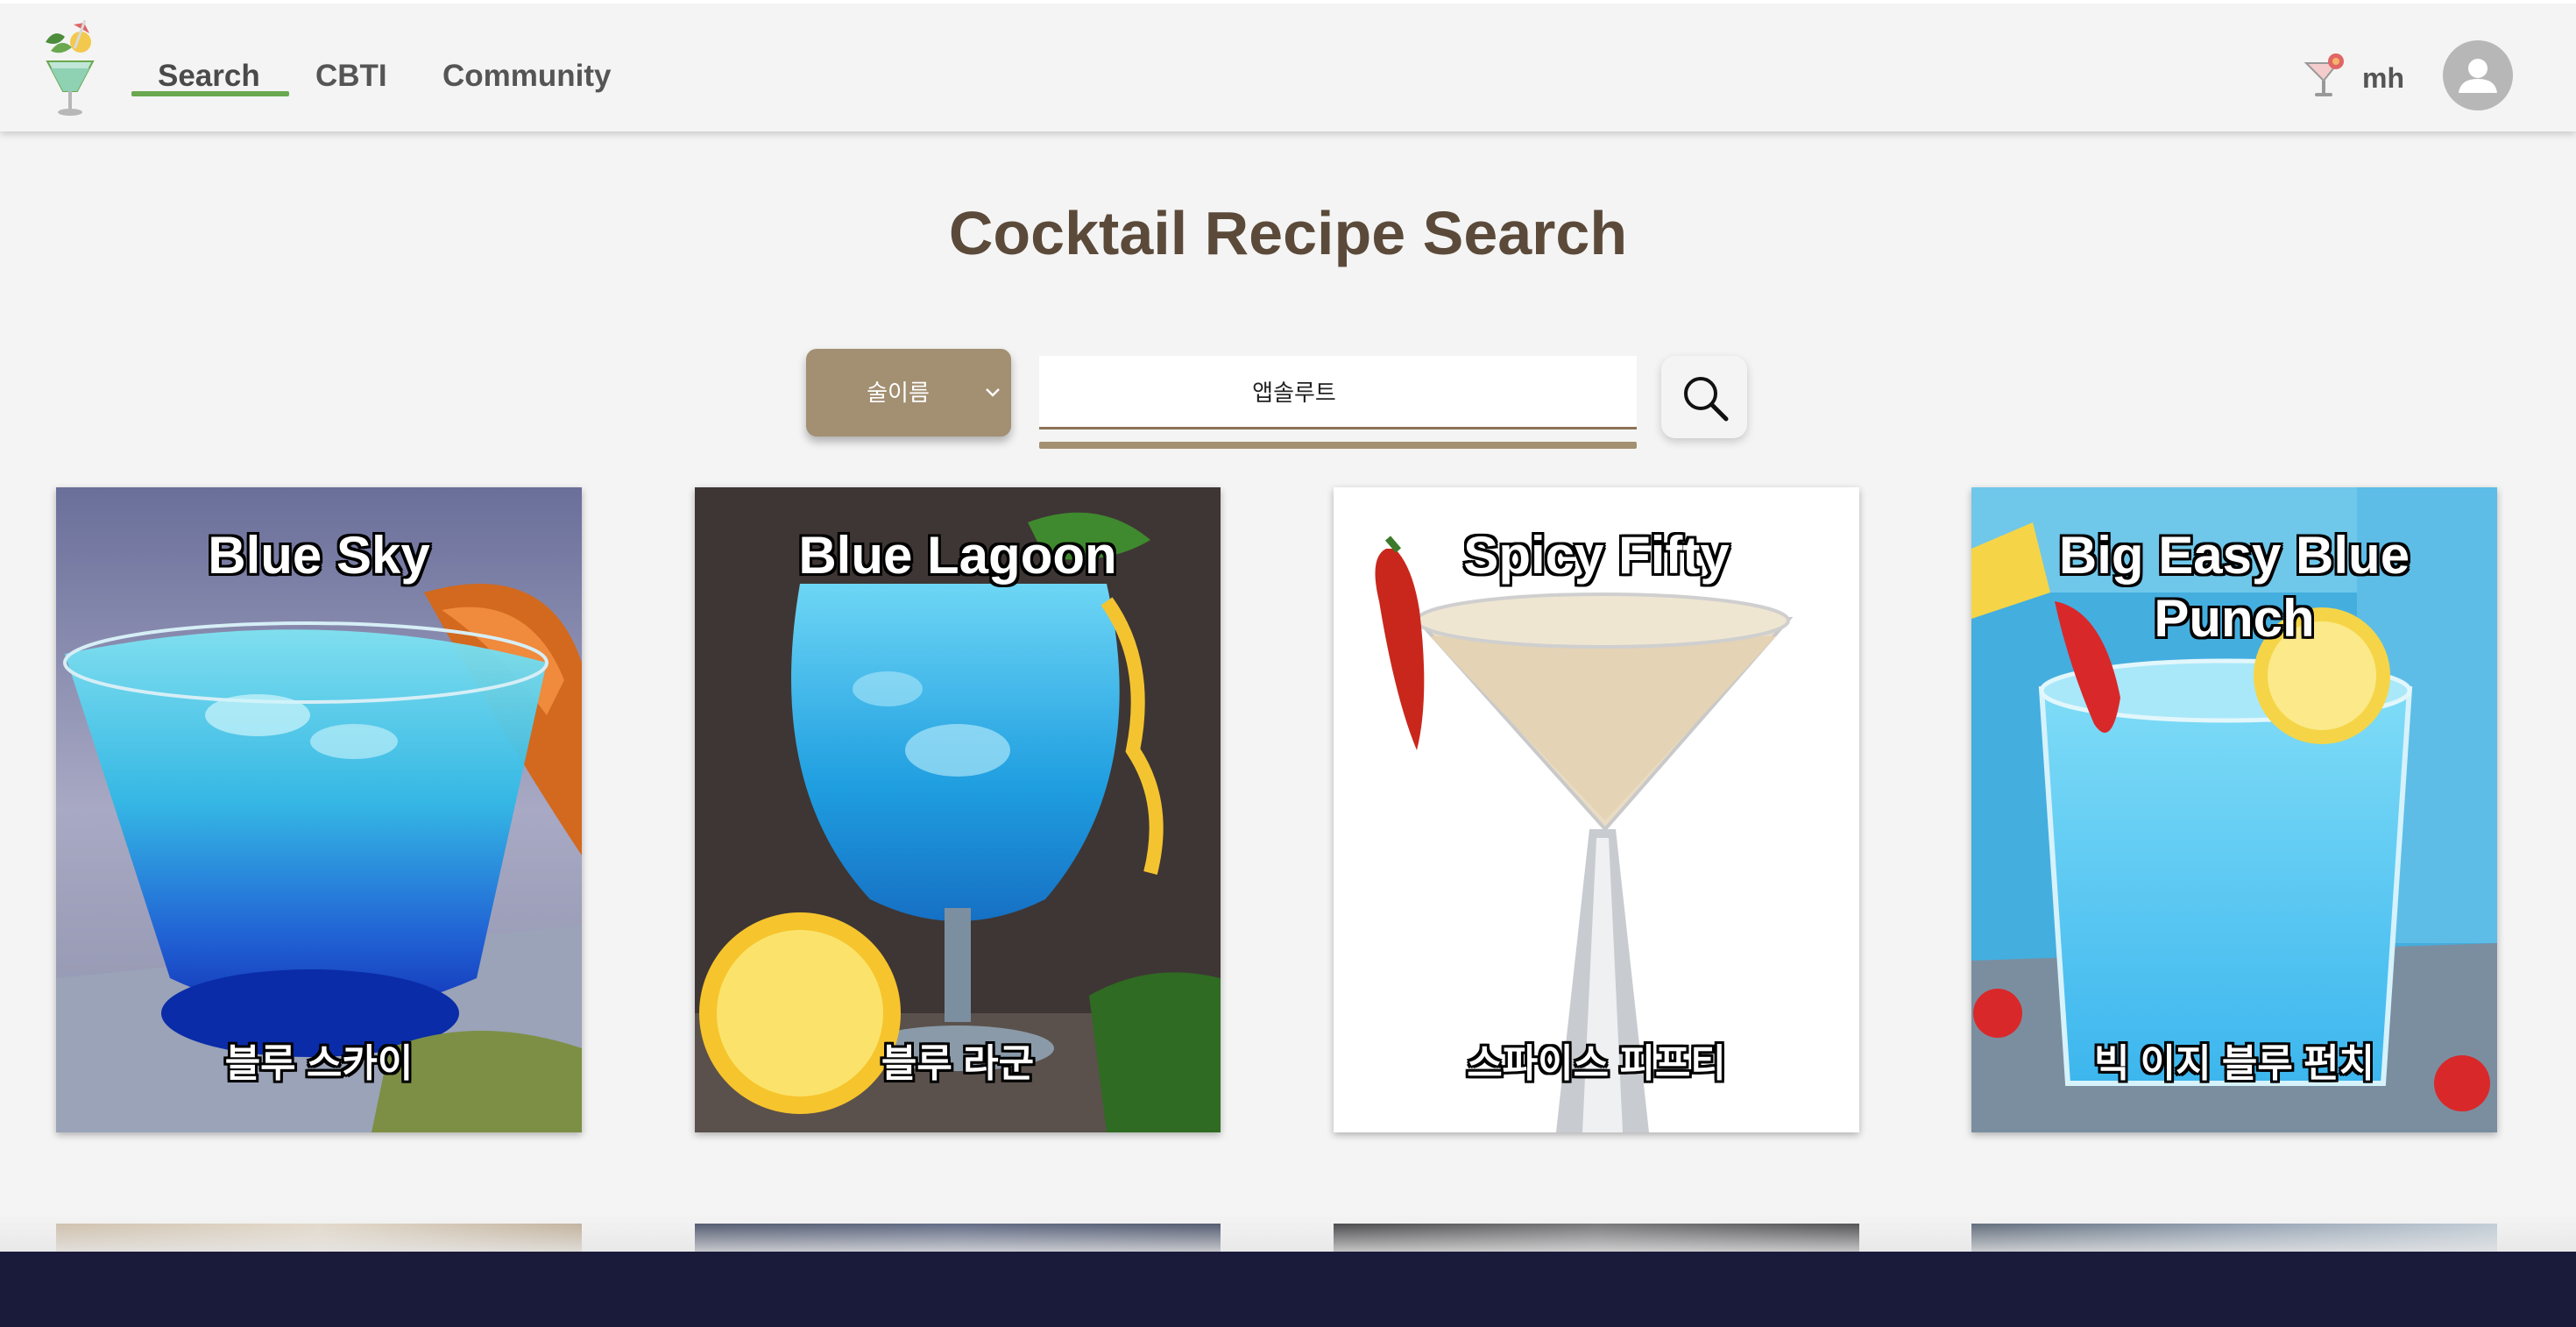 The width and height of the screenshot is (2576, 1327). Describe the element at coordinates (2234, 1063) in the screenshot. I see `cocktail-card-subtitle: 빅 이지 블루 펀치` at that location.